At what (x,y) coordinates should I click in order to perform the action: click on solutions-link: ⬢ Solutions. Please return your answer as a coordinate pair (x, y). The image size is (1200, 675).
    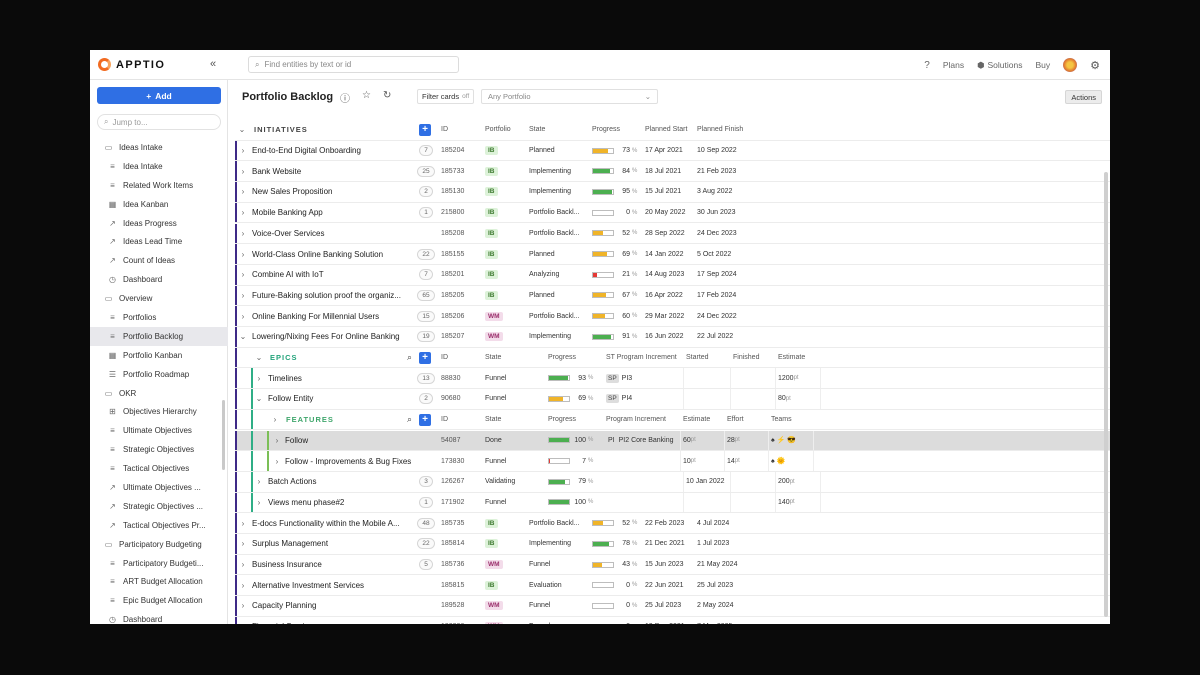
    Looking at the image, I should click on (999, 65).